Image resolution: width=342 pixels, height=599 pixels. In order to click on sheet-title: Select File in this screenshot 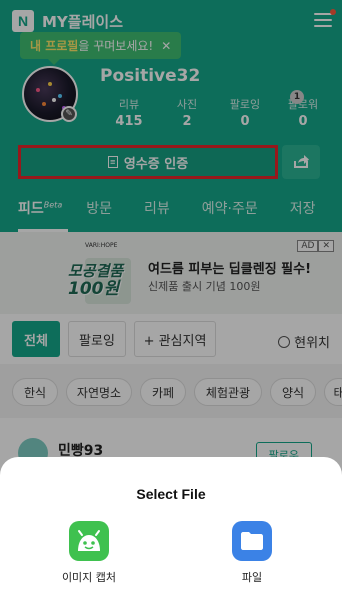, I will do `click(171, 494)`.